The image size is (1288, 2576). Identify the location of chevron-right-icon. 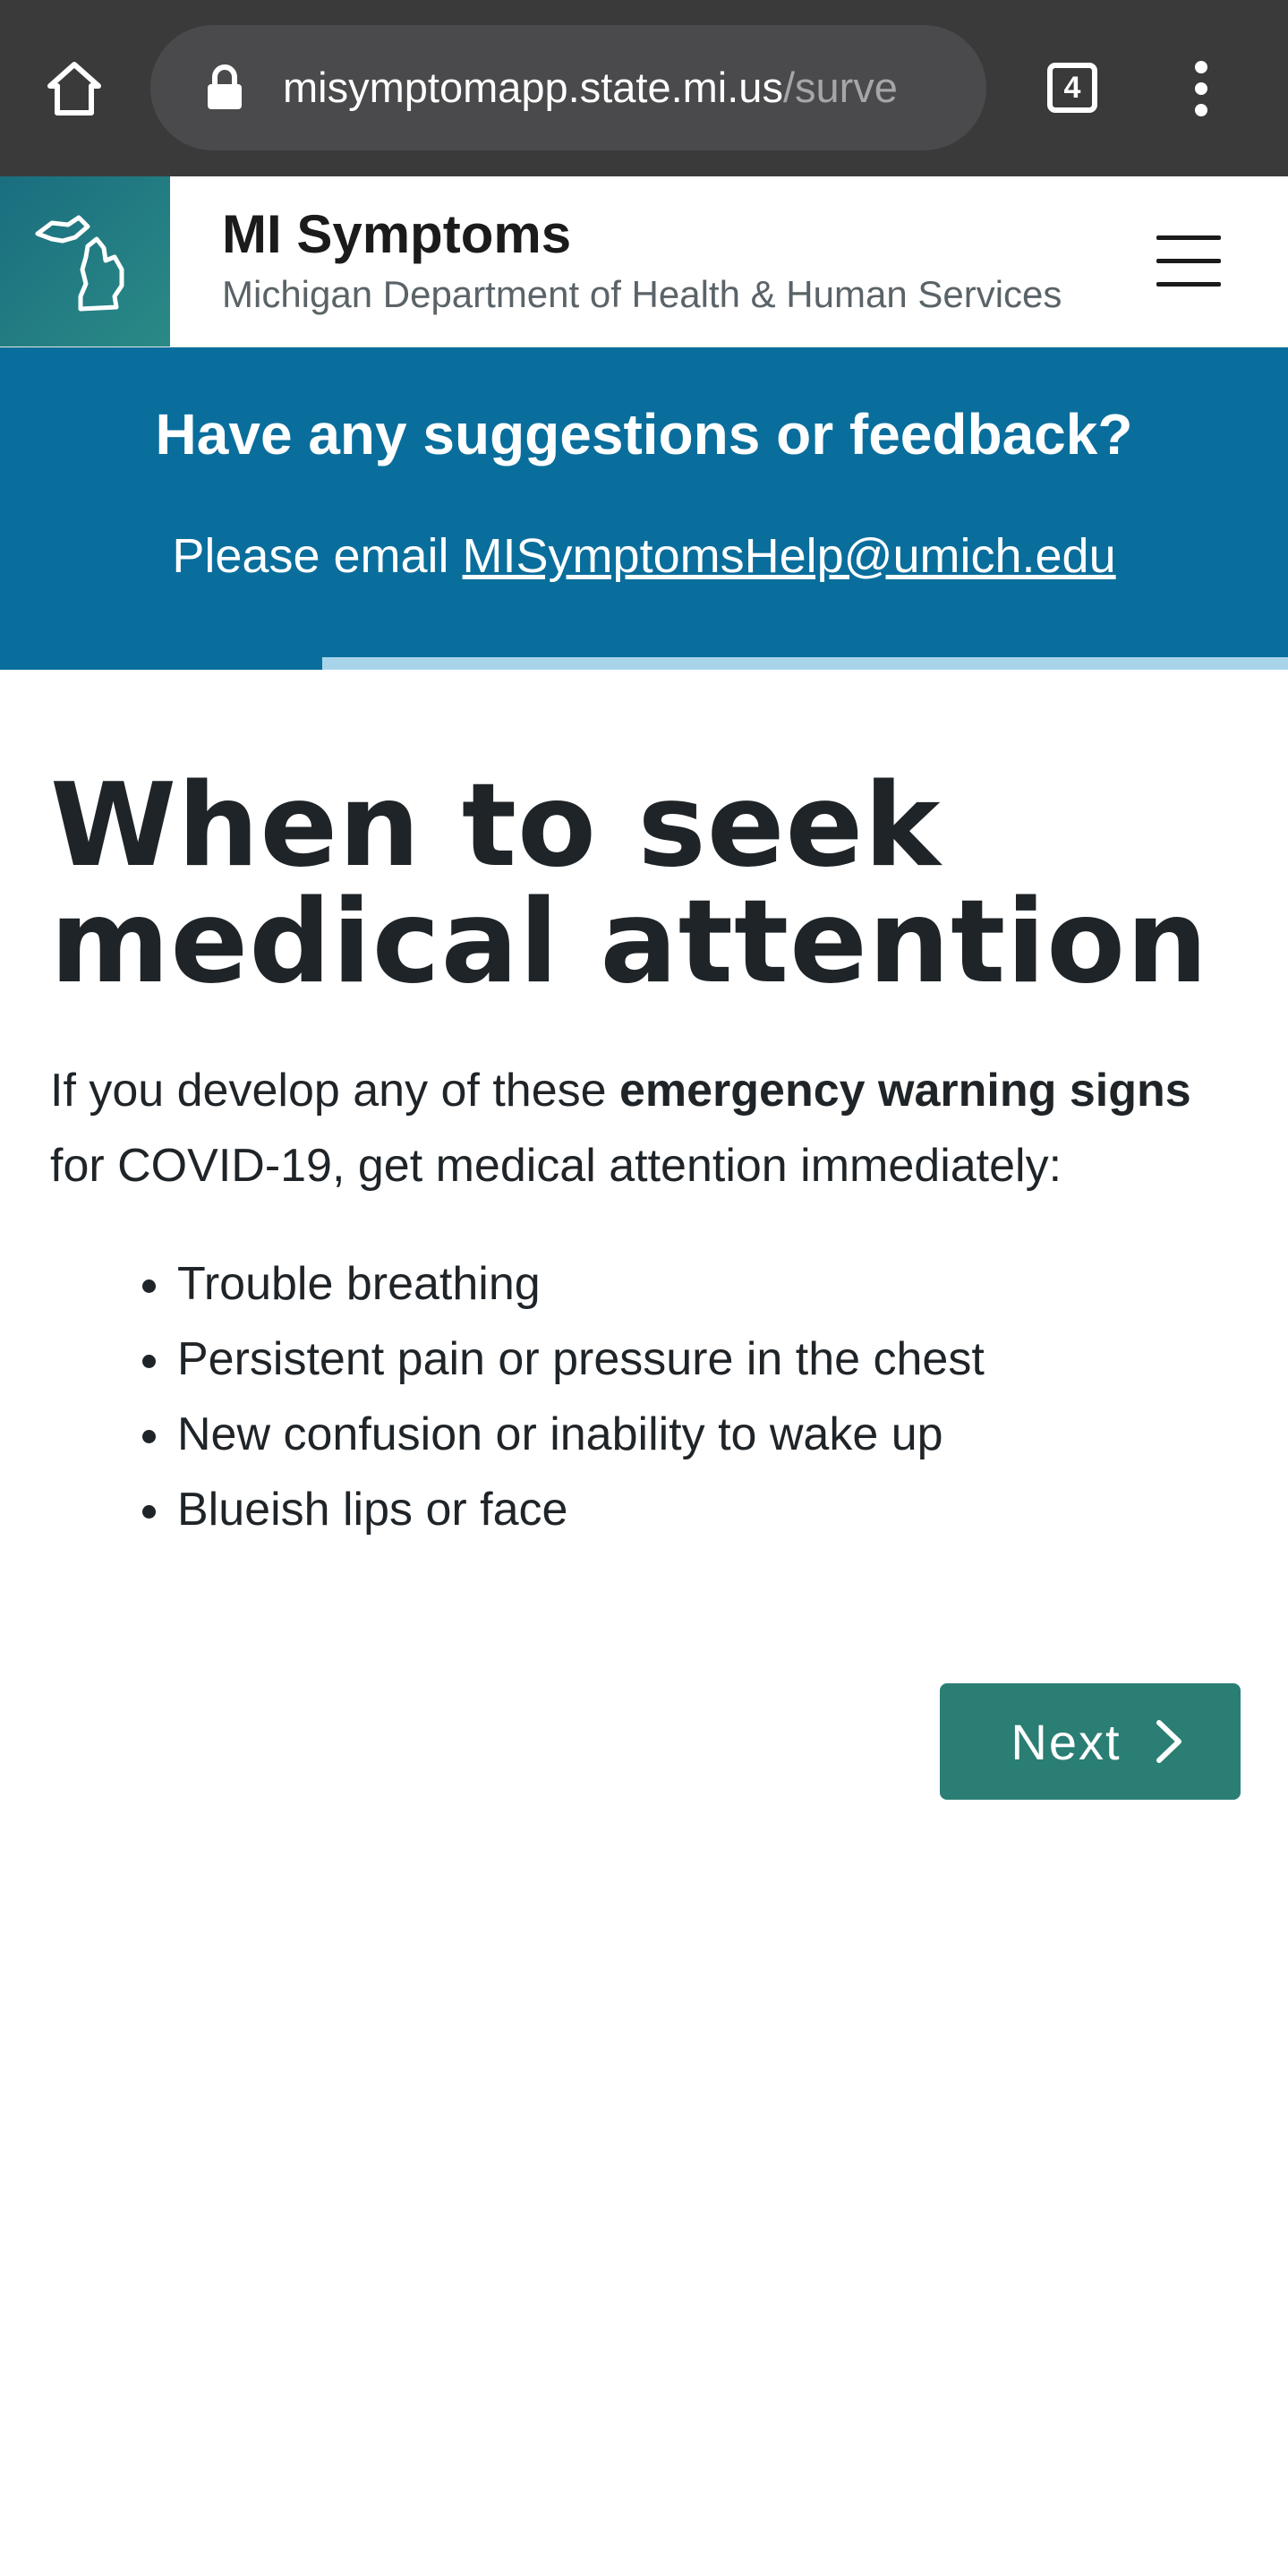
(1168, 1741).